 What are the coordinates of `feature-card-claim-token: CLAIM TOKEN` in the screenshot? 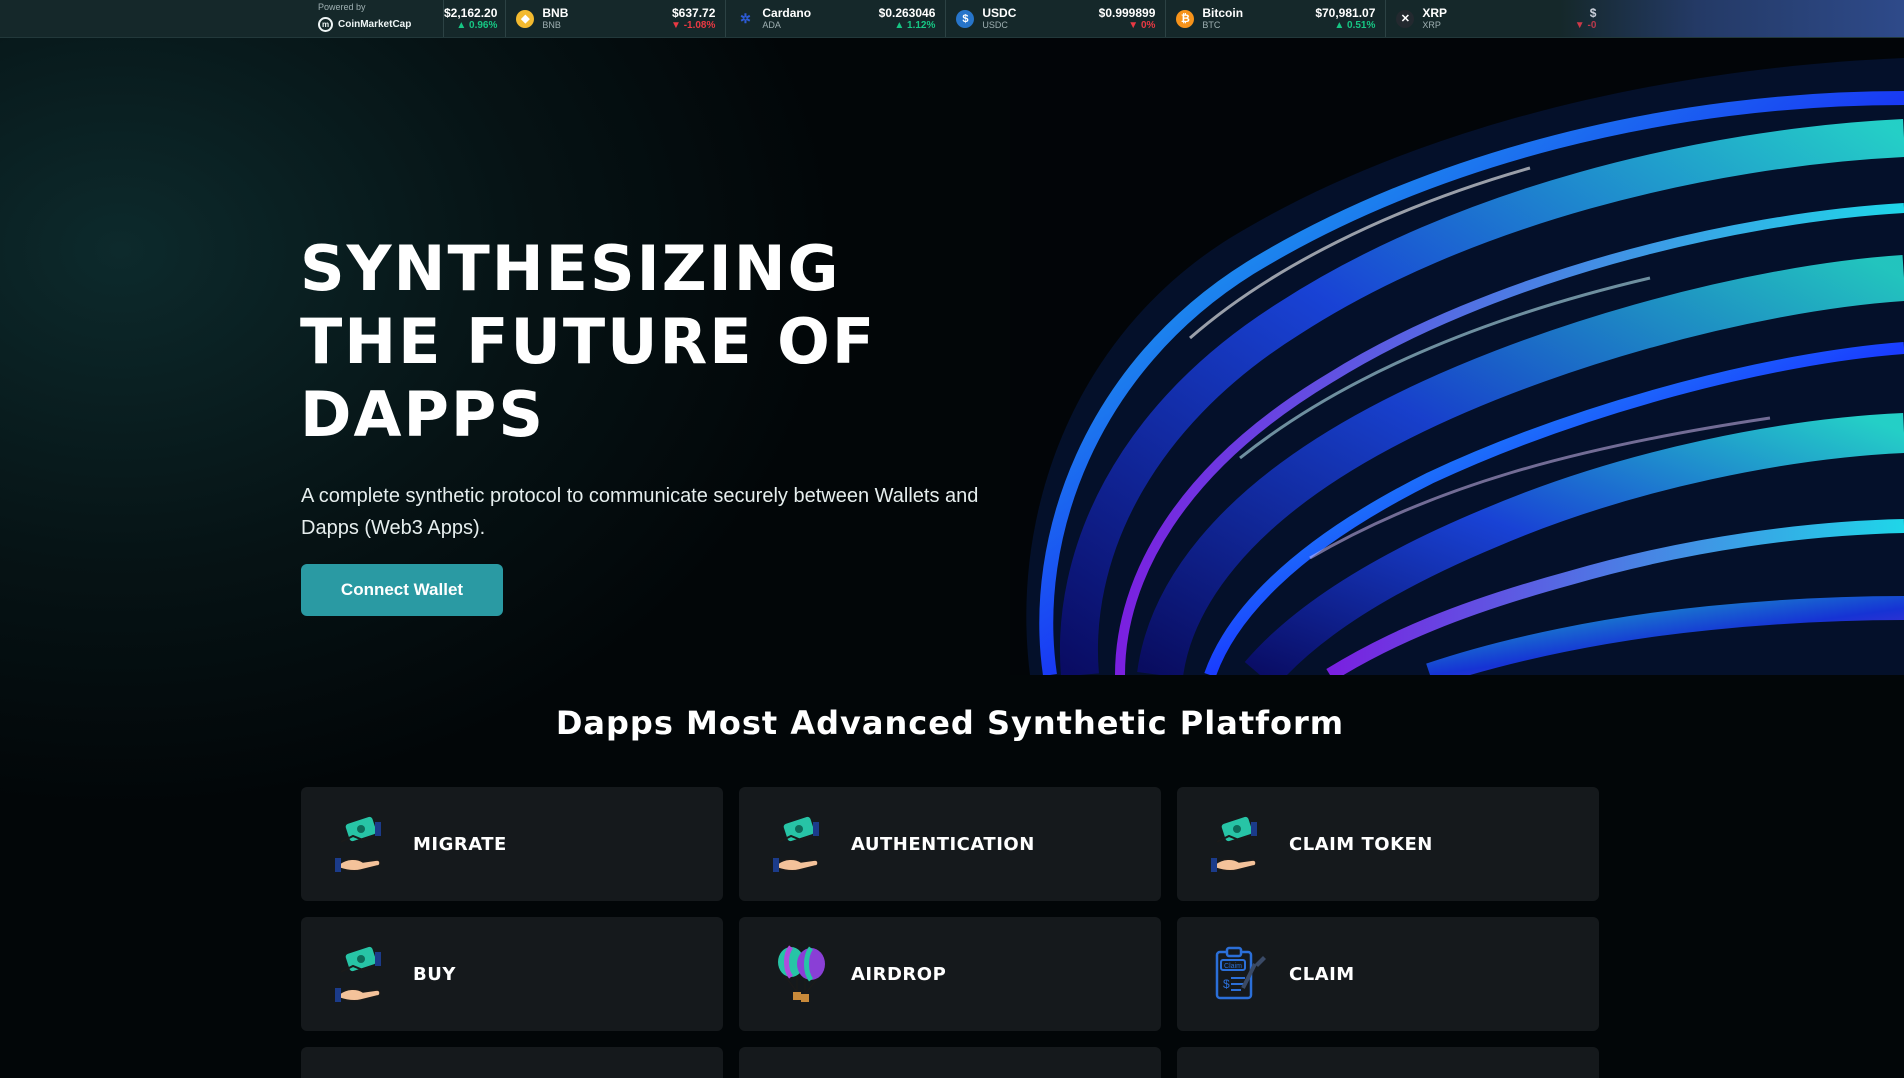 It's located at (1388, 844).